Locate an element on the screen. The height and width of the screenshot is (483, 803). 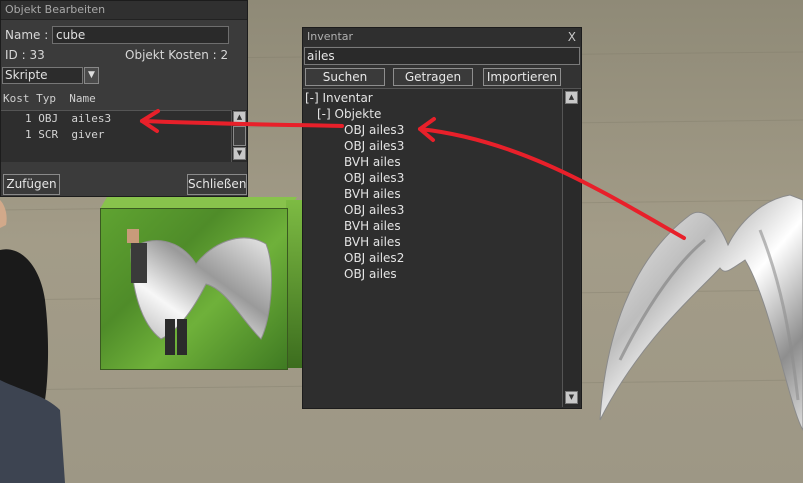
worn-button: Getragen is located at coordinates (433, 77).